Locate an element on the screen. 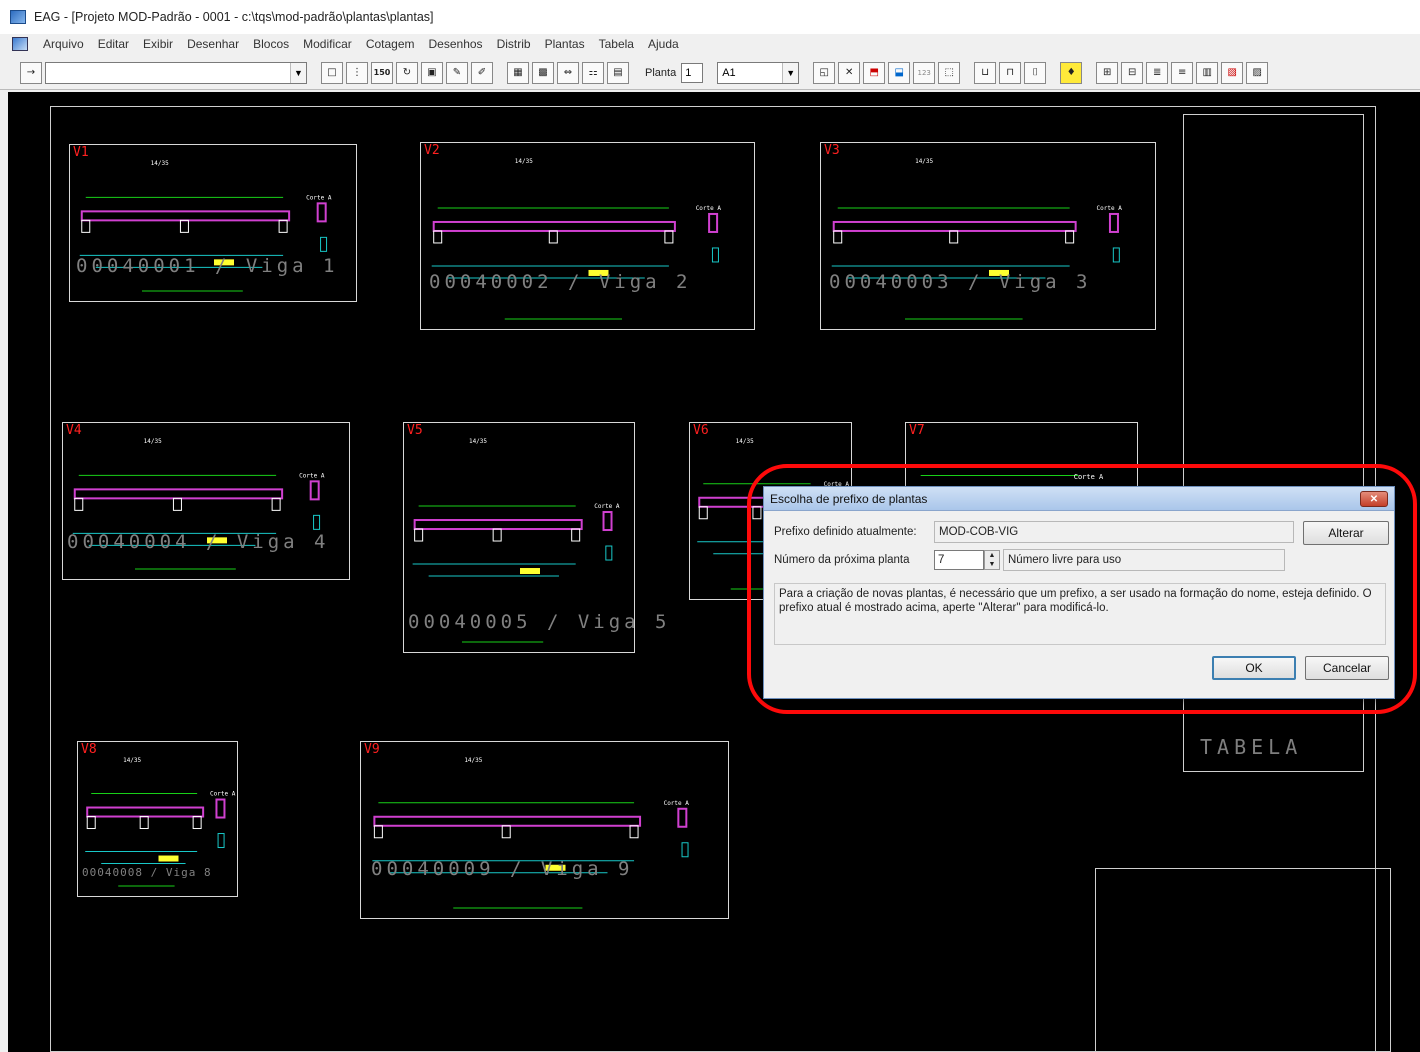 The image size is (1420, 1052). menu-distrib: Distrib is located at coordinates (514, 44).